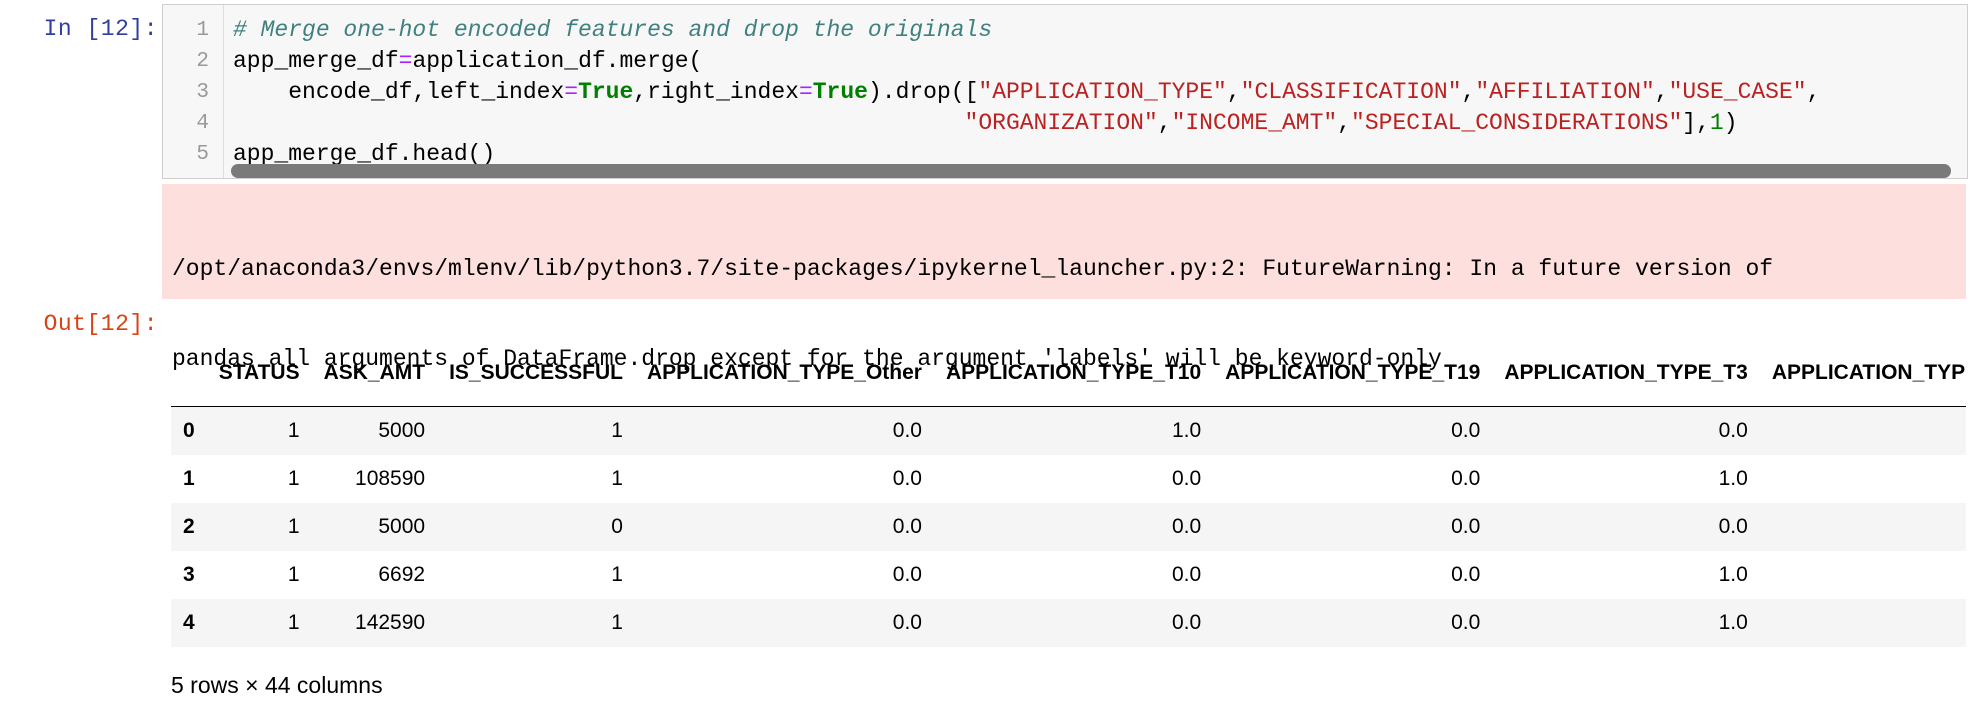 Image resolution: width=1984 pixels, height=712 pixels. I want to click on column-header: APPLICATION_TYPE_T4, so click(1862, 373).